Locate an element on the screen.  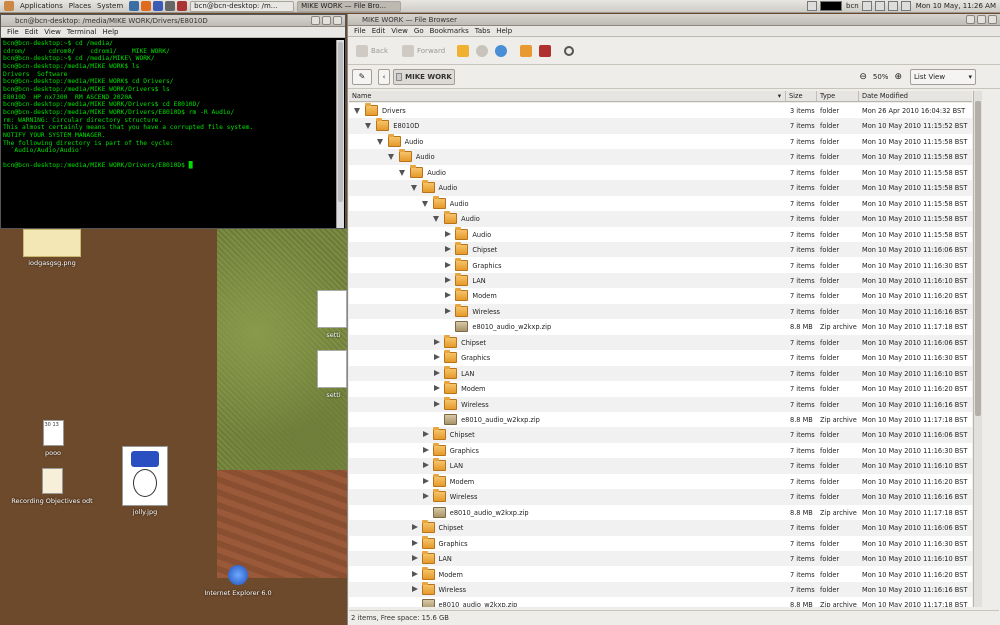
reload-icon is located at coordinates (501, 50).